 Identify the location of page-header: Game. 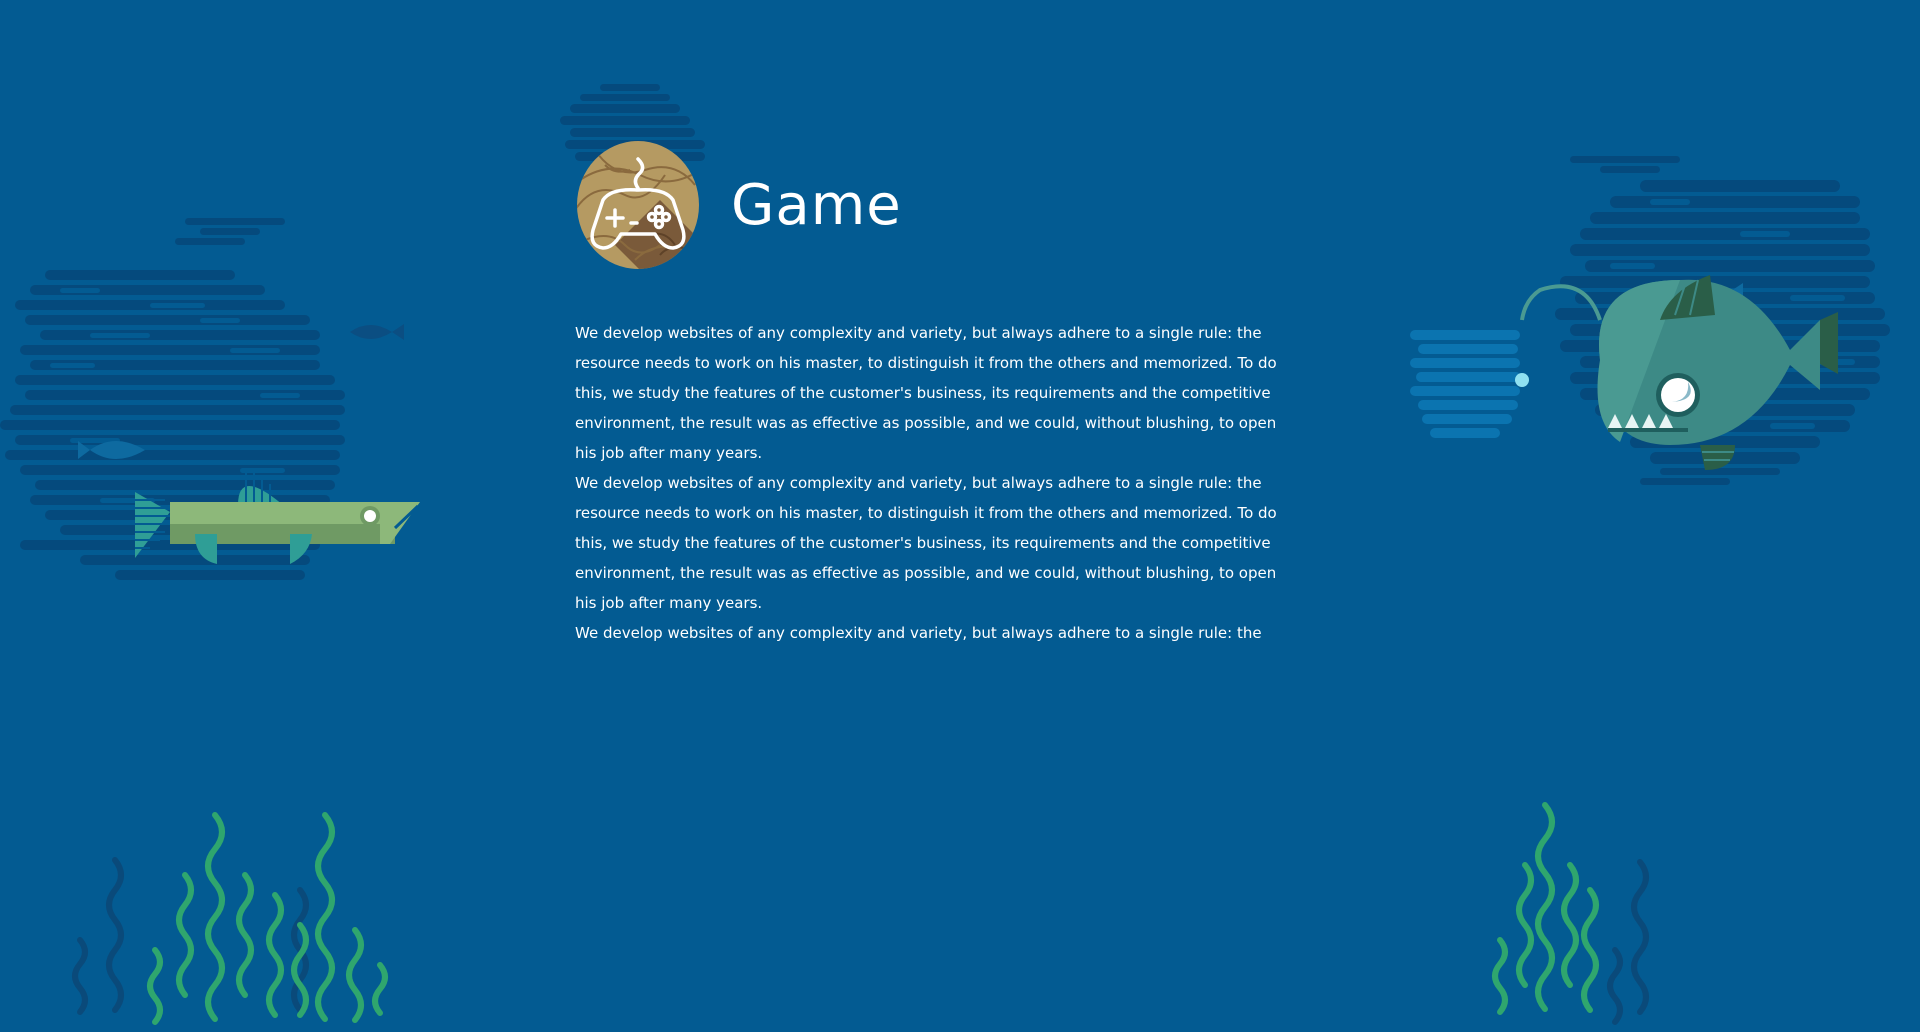
(738, 205).